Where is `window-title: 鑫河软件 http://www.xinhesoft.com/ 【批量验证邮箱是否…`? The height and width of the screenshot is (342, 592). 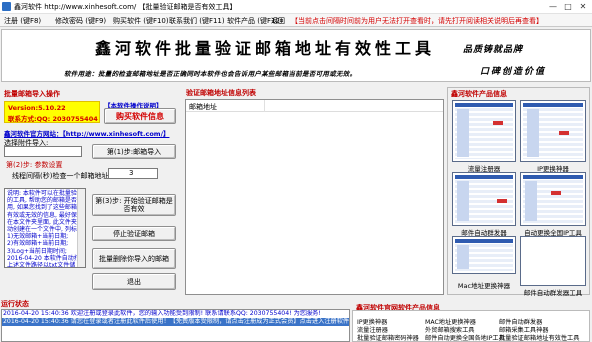 window-title: 鑫河软件 http://www.xinhesoft.com/ 【批量验证邮箱是否… is located at coordinates (125, 7).